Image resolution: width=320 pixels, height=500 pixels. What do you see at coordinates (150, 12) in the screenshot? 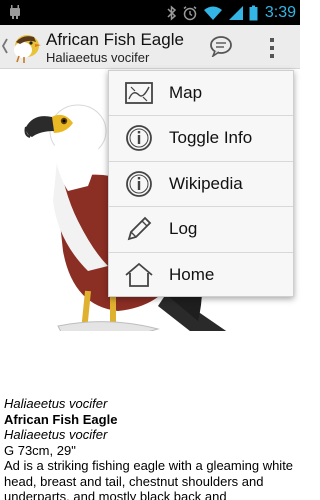
I see `status-bar: 3:39` at bounding box center [150, 12].